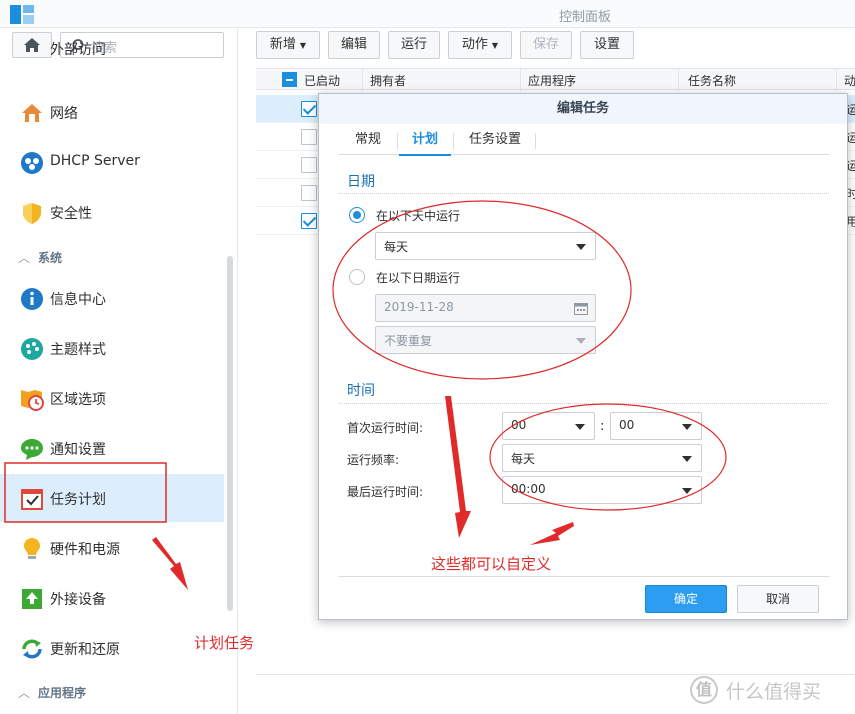  I want to click on annotation-scheduled-task: 计划任务, so click(224, 643).